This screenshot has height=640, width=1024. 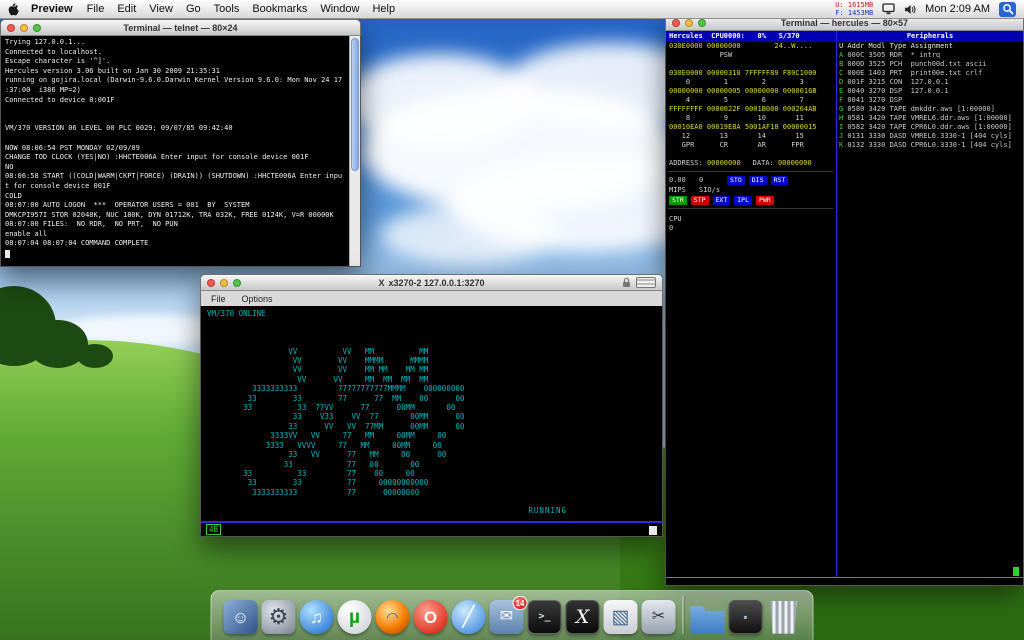 What do you see at coordinates (279, 9) in the screenshot?
I see `menu-bookmarks: Bookmarks` at bounding box center [279, 9].